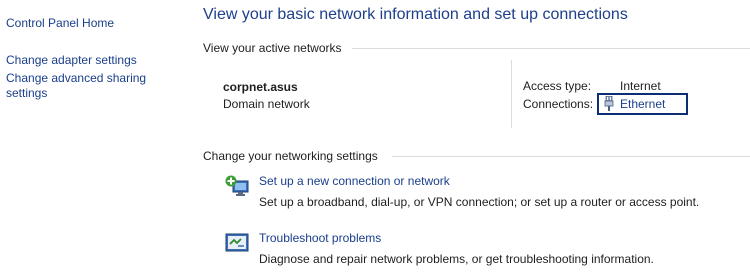 The width and height of the screenshot is (750, 279). I want to click on troubleshoot-problems-link: Troubleshoot problems, so click(320, 238).